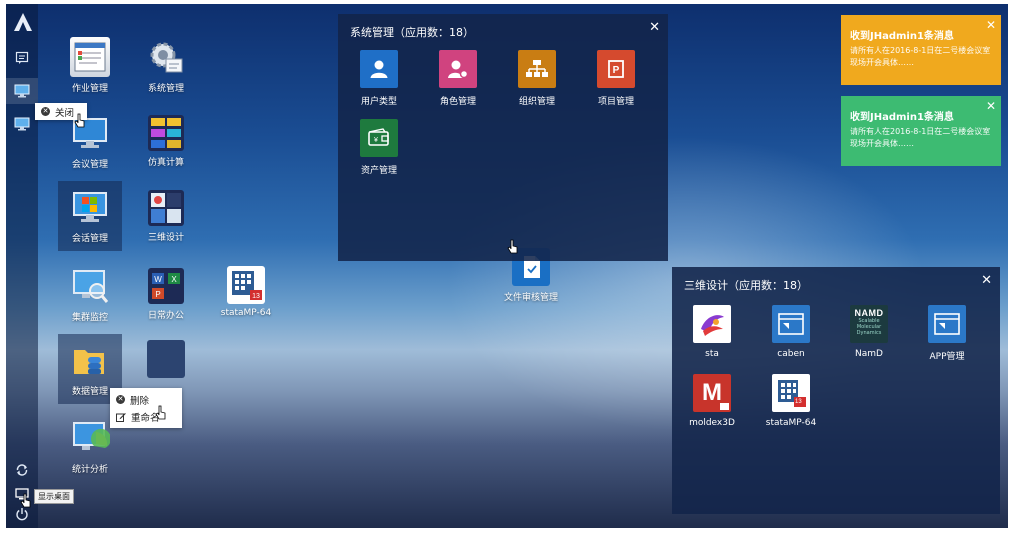 This screenshot has height=533, width=1015. What do you see at coordinates (379, 147) in the screenshot?
I see `app-asset-management: ¥ 资产管理` at bounding box center [379, 147].